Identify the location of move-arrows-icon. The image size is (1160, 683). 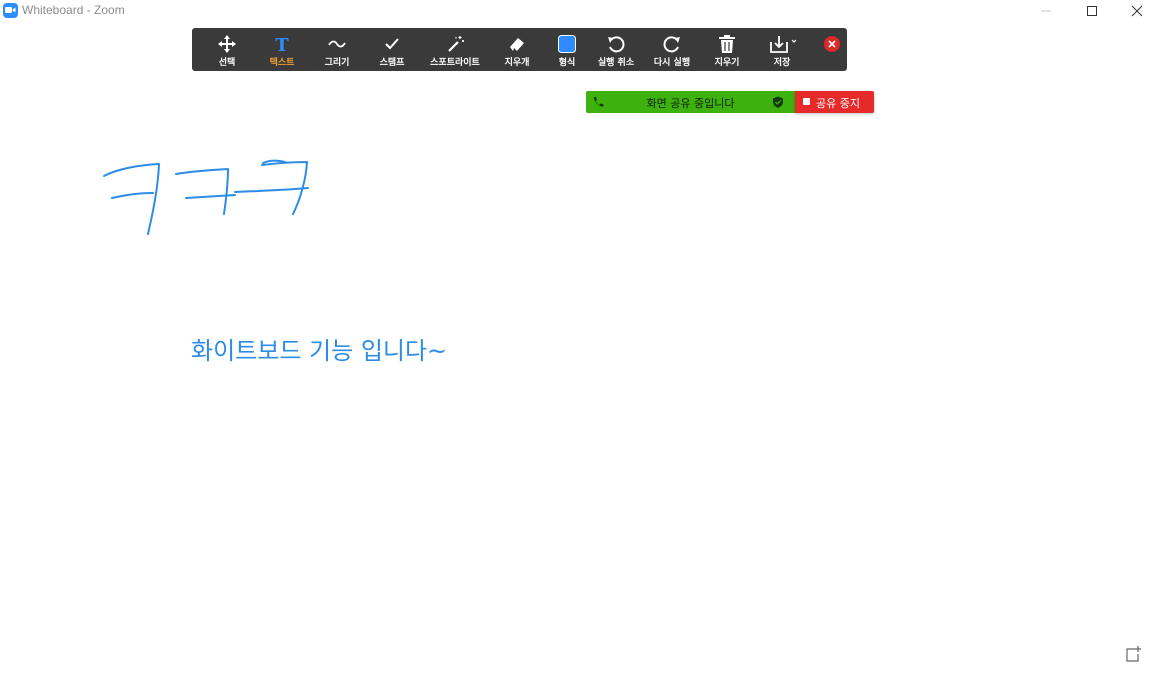
(227, 44).